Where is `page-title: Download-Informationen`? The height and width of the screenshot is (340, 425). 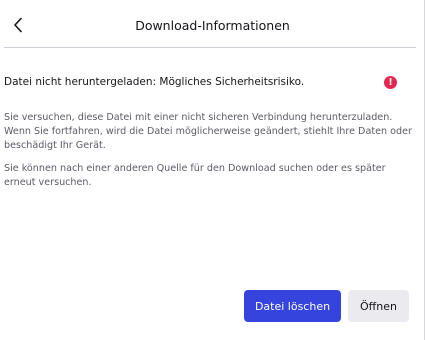 page-title: Download-Informationen is located at coordinates (212, 25).